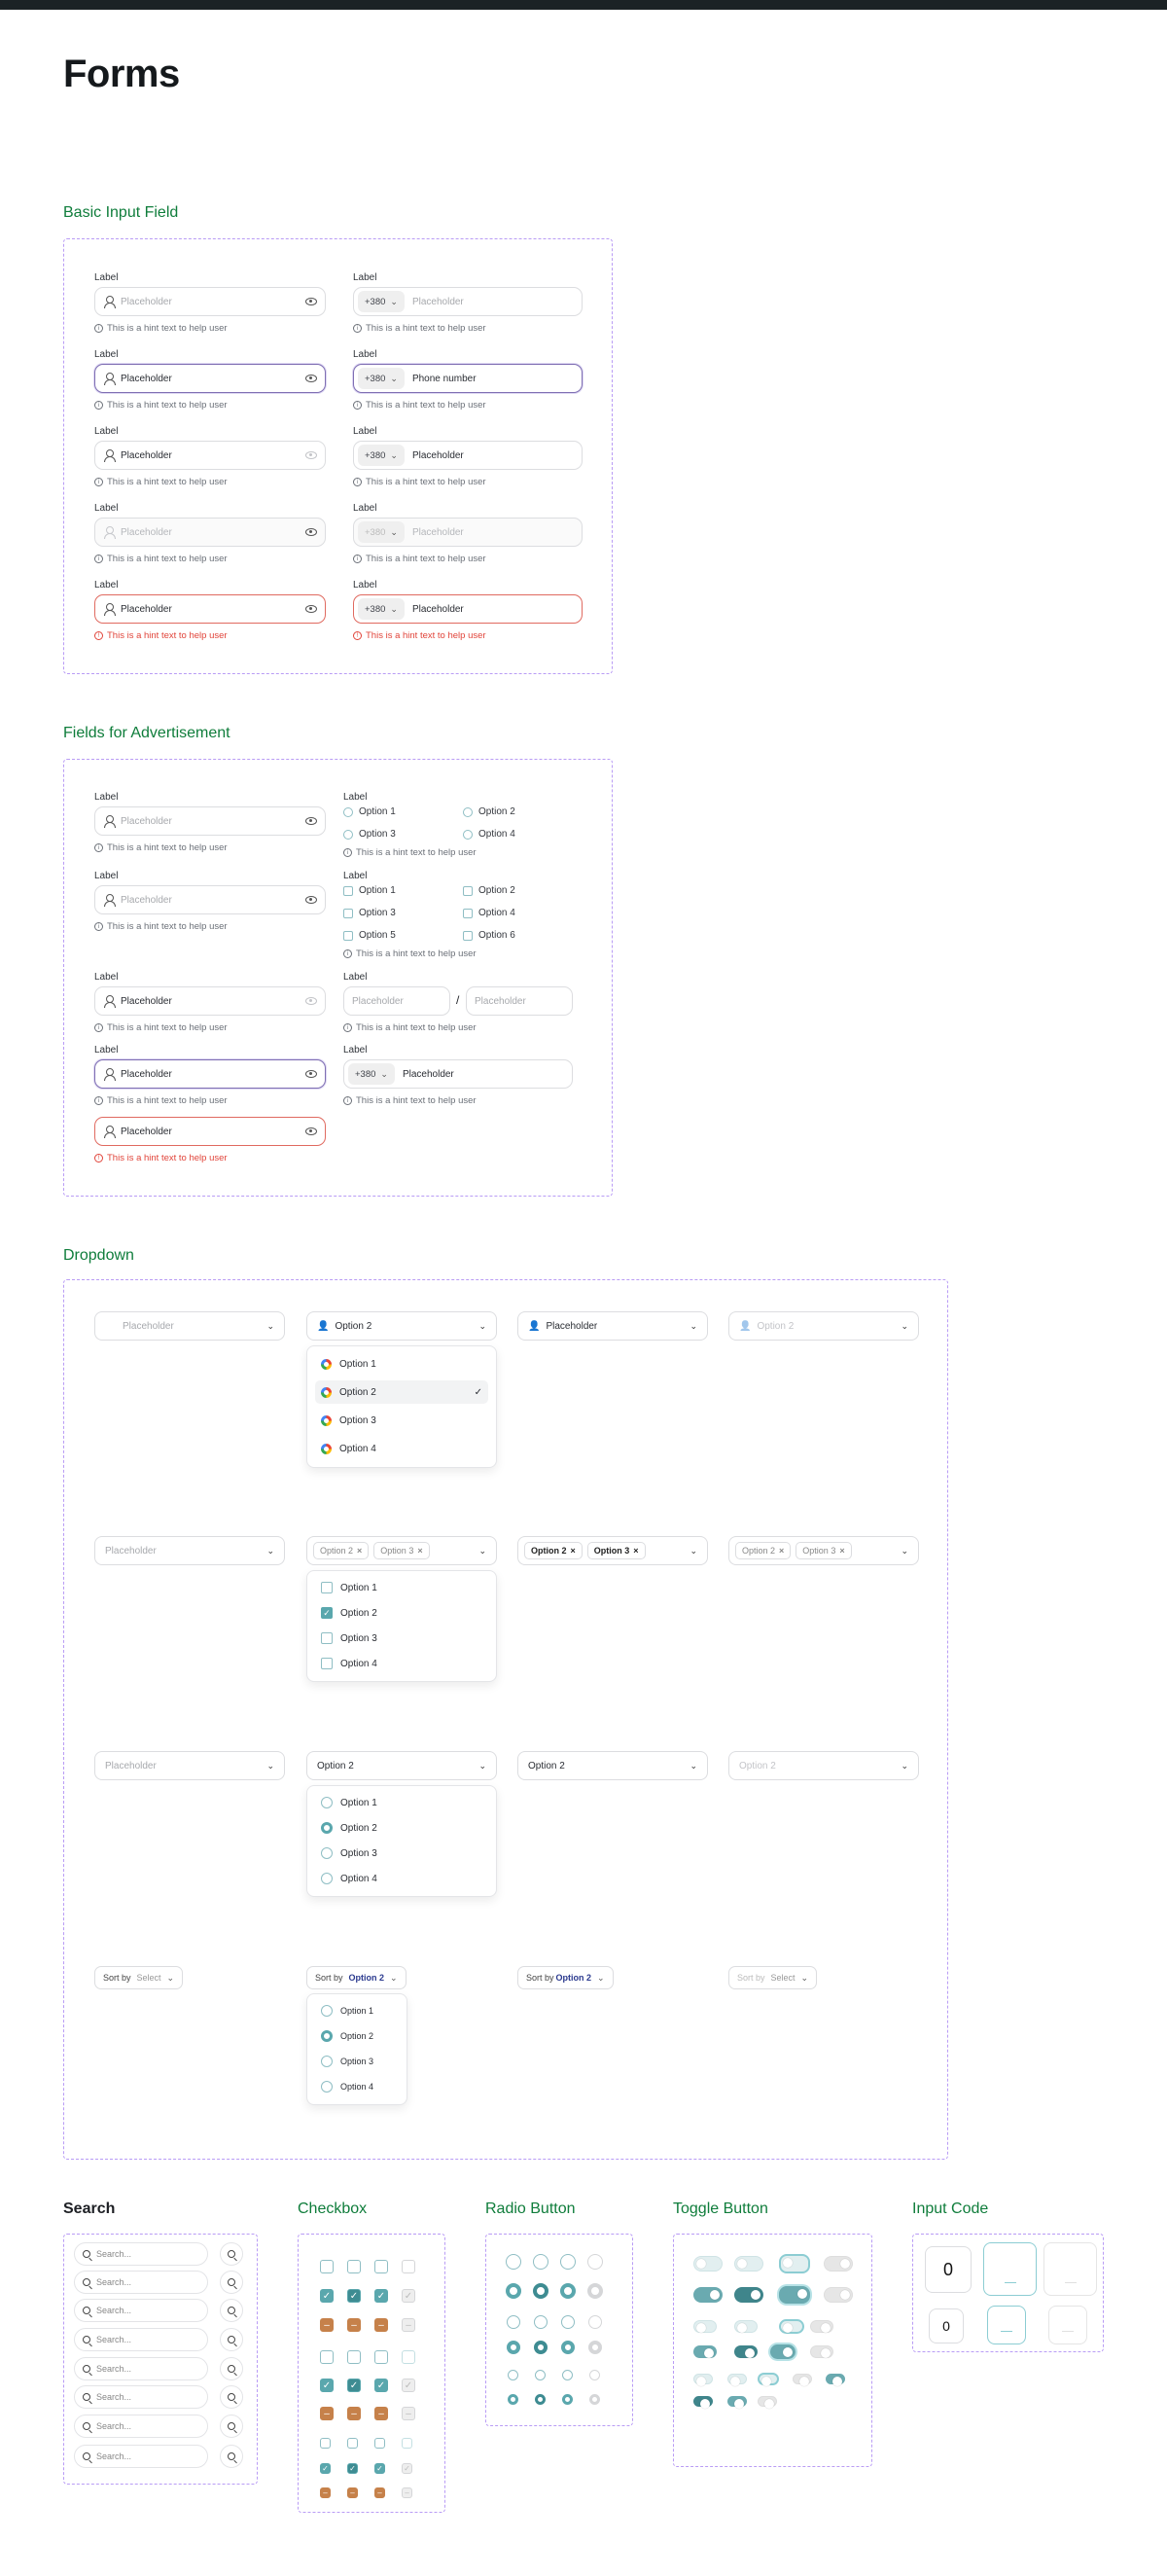  Describe the element at coordinates (489, 890) in the screenshot. I see `checkbox-option-2: Option 2` at that location.